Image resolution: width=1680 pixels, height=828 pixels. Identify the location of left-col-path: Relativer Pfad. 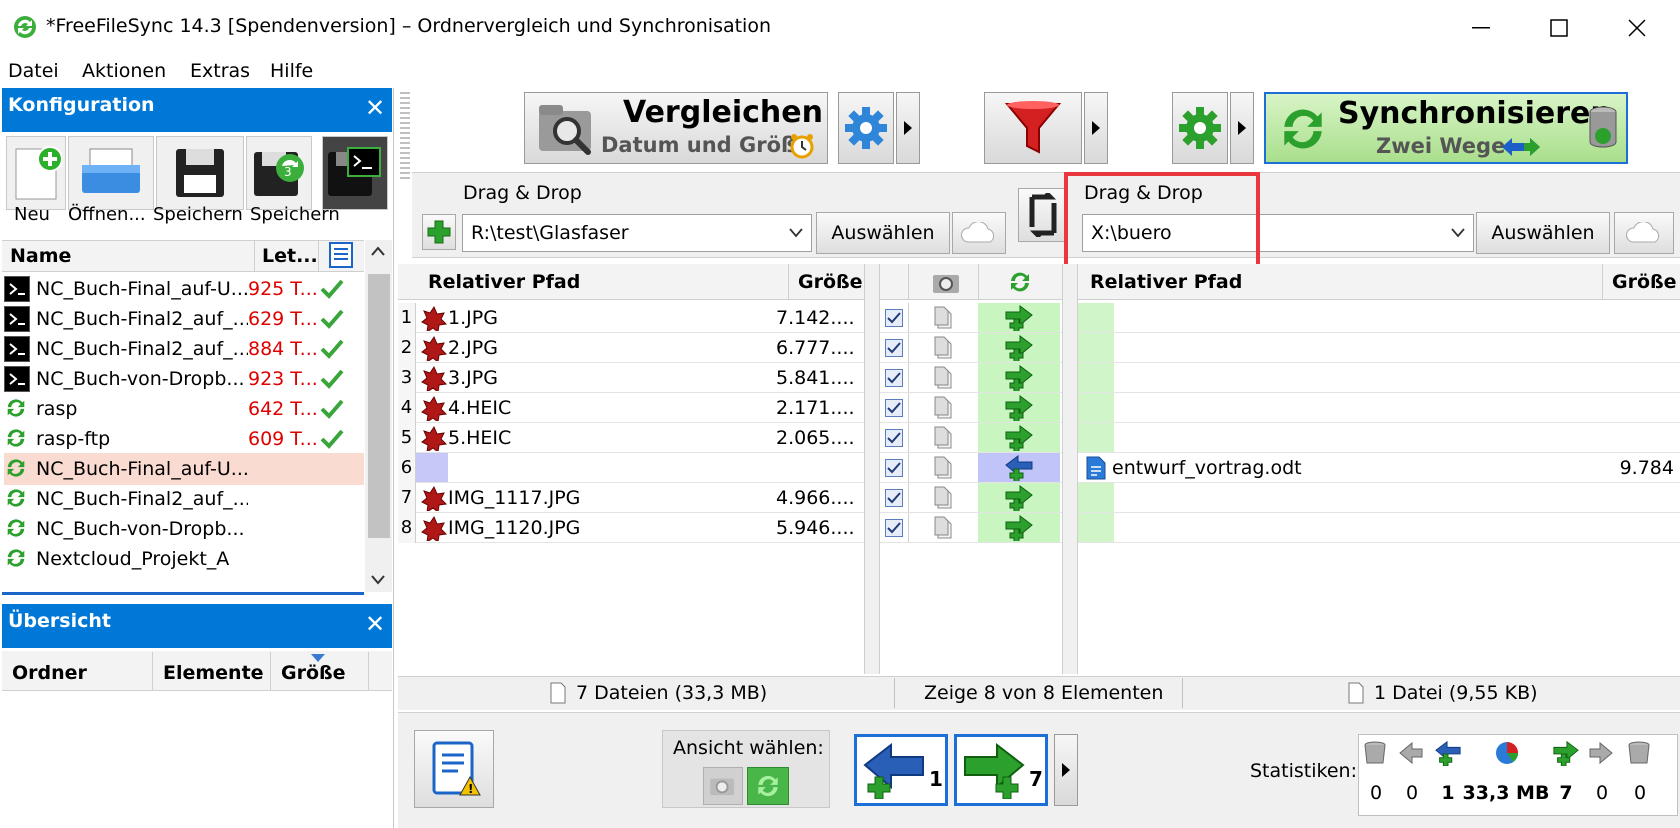
(504, 282).